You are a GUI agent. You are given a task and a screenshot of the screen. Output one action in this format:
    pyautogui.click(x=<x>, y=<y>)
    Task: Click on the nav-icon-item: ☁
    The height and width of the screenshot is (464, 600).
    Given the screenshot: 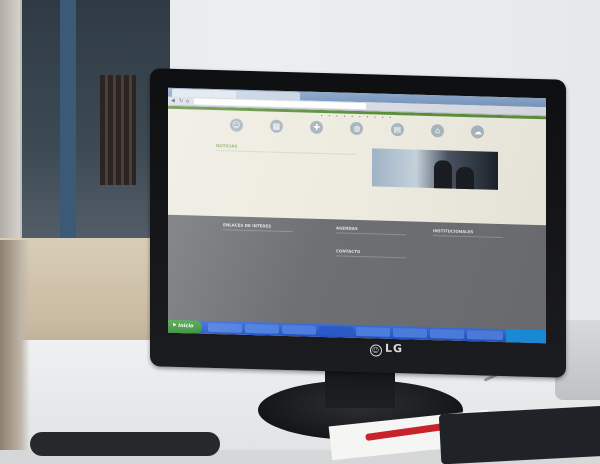 What is the action you would take?
    pyautogui.click(x=478, y=133)
    